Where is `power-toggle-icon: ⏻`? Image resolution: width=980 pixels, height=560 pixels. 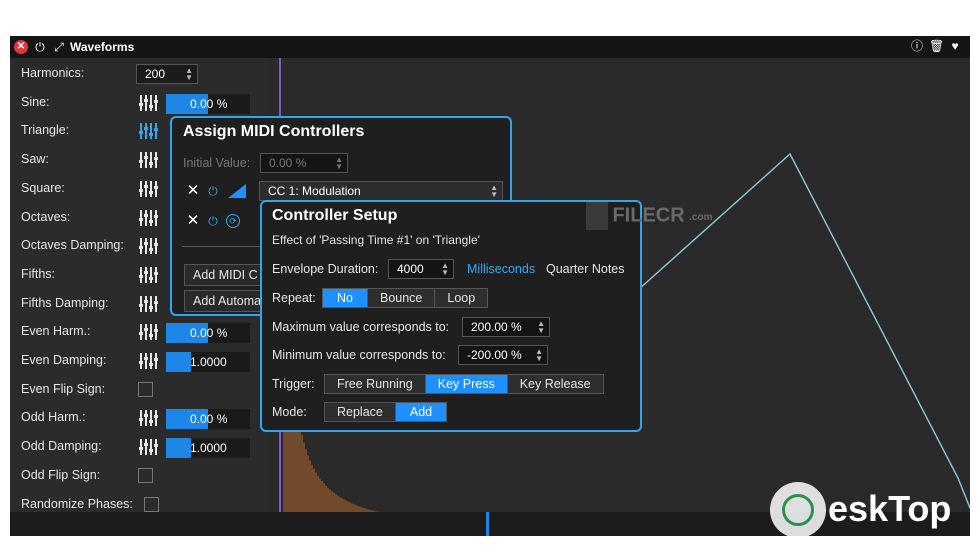
power-toggle-icon: ⏻ is located at coordinates (213, 191).